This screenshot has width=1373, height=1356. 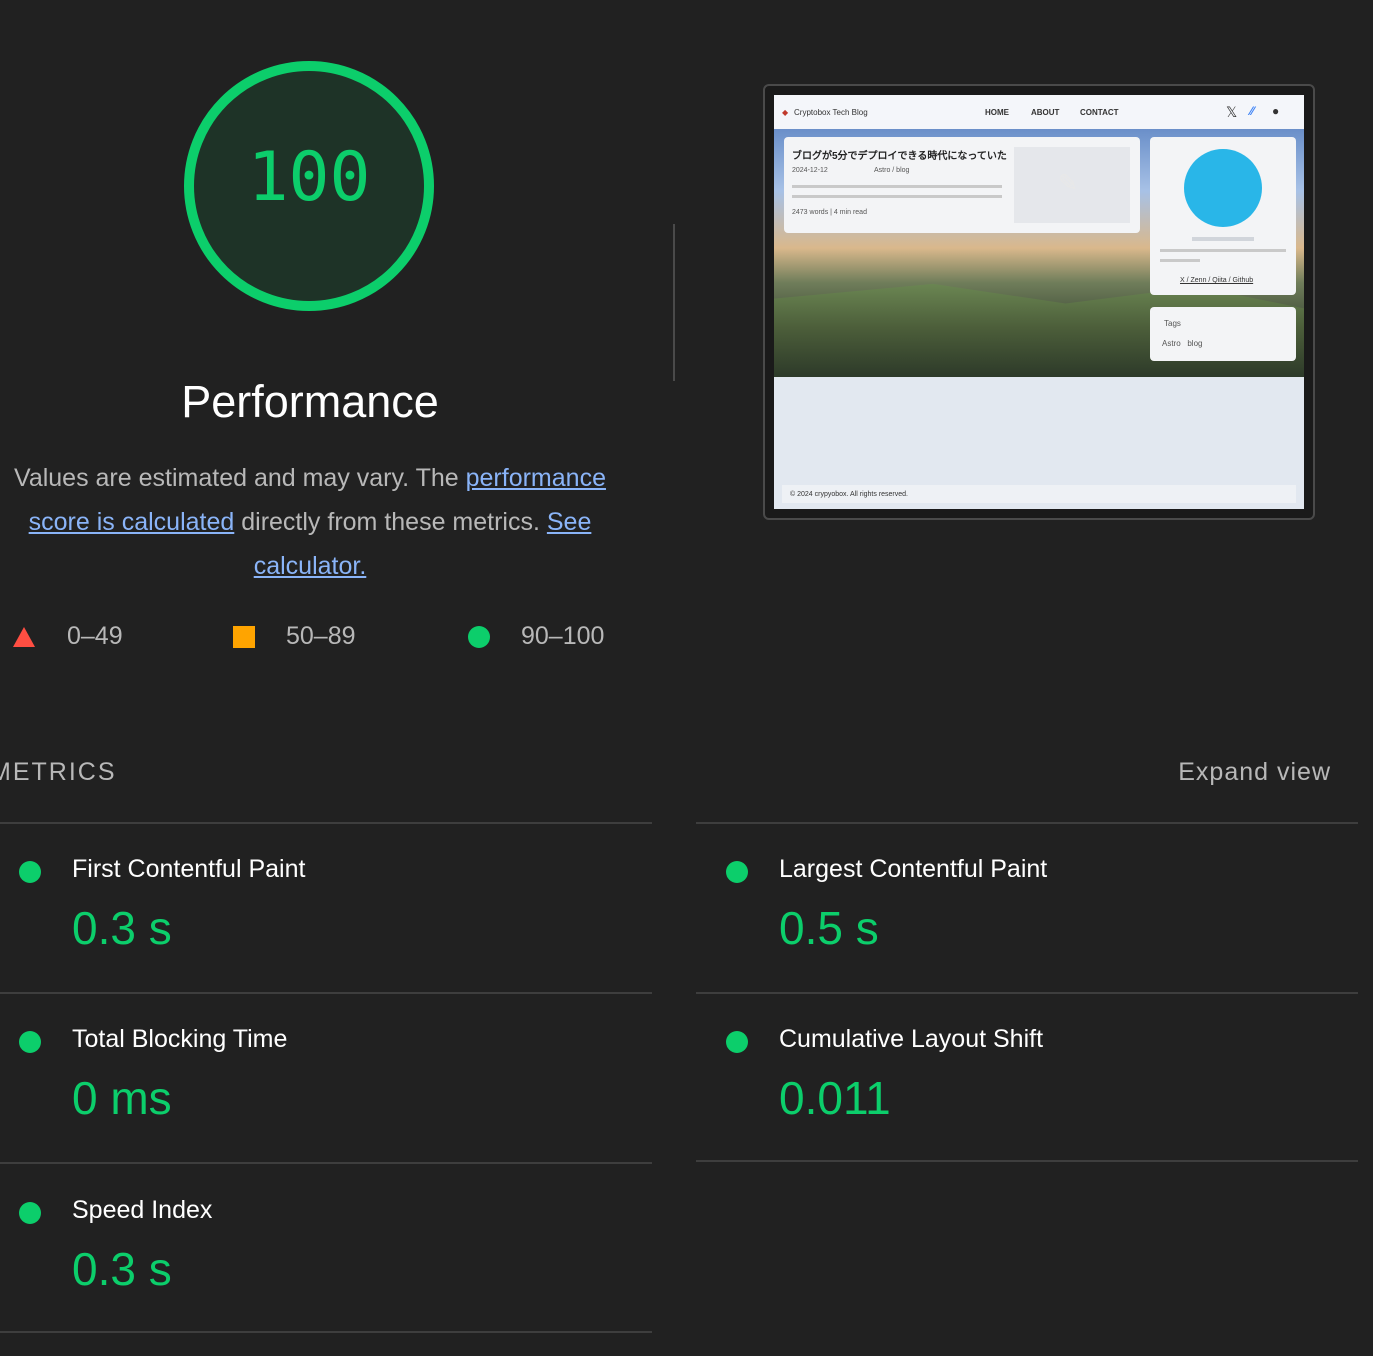 I want to click on metric-value: 0.5 s, so click(x=829, y=928).